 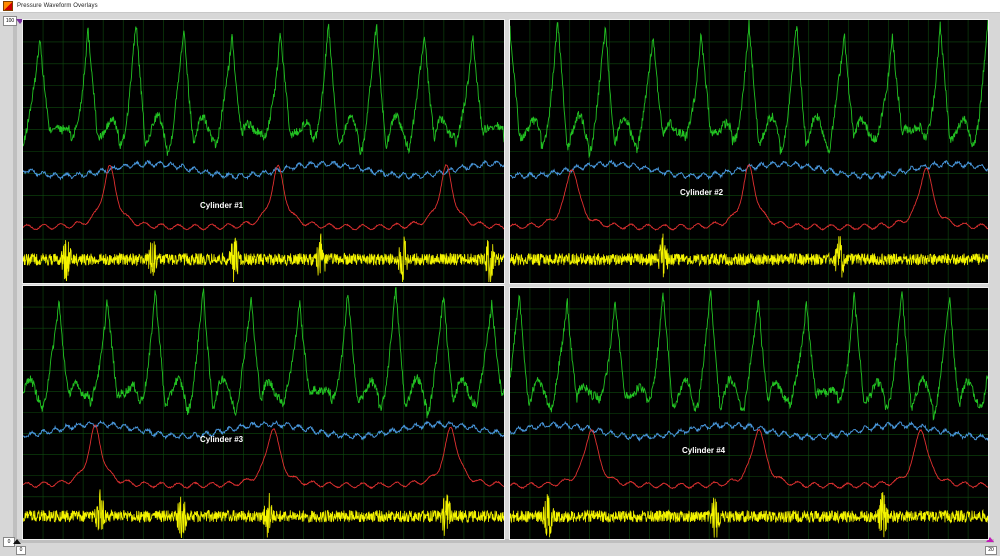 What do you see at coordinates (500, 6) in the screenshot?
I see `title-bar: Pressure Waveform Overlays` at bounding box center [500, 6].